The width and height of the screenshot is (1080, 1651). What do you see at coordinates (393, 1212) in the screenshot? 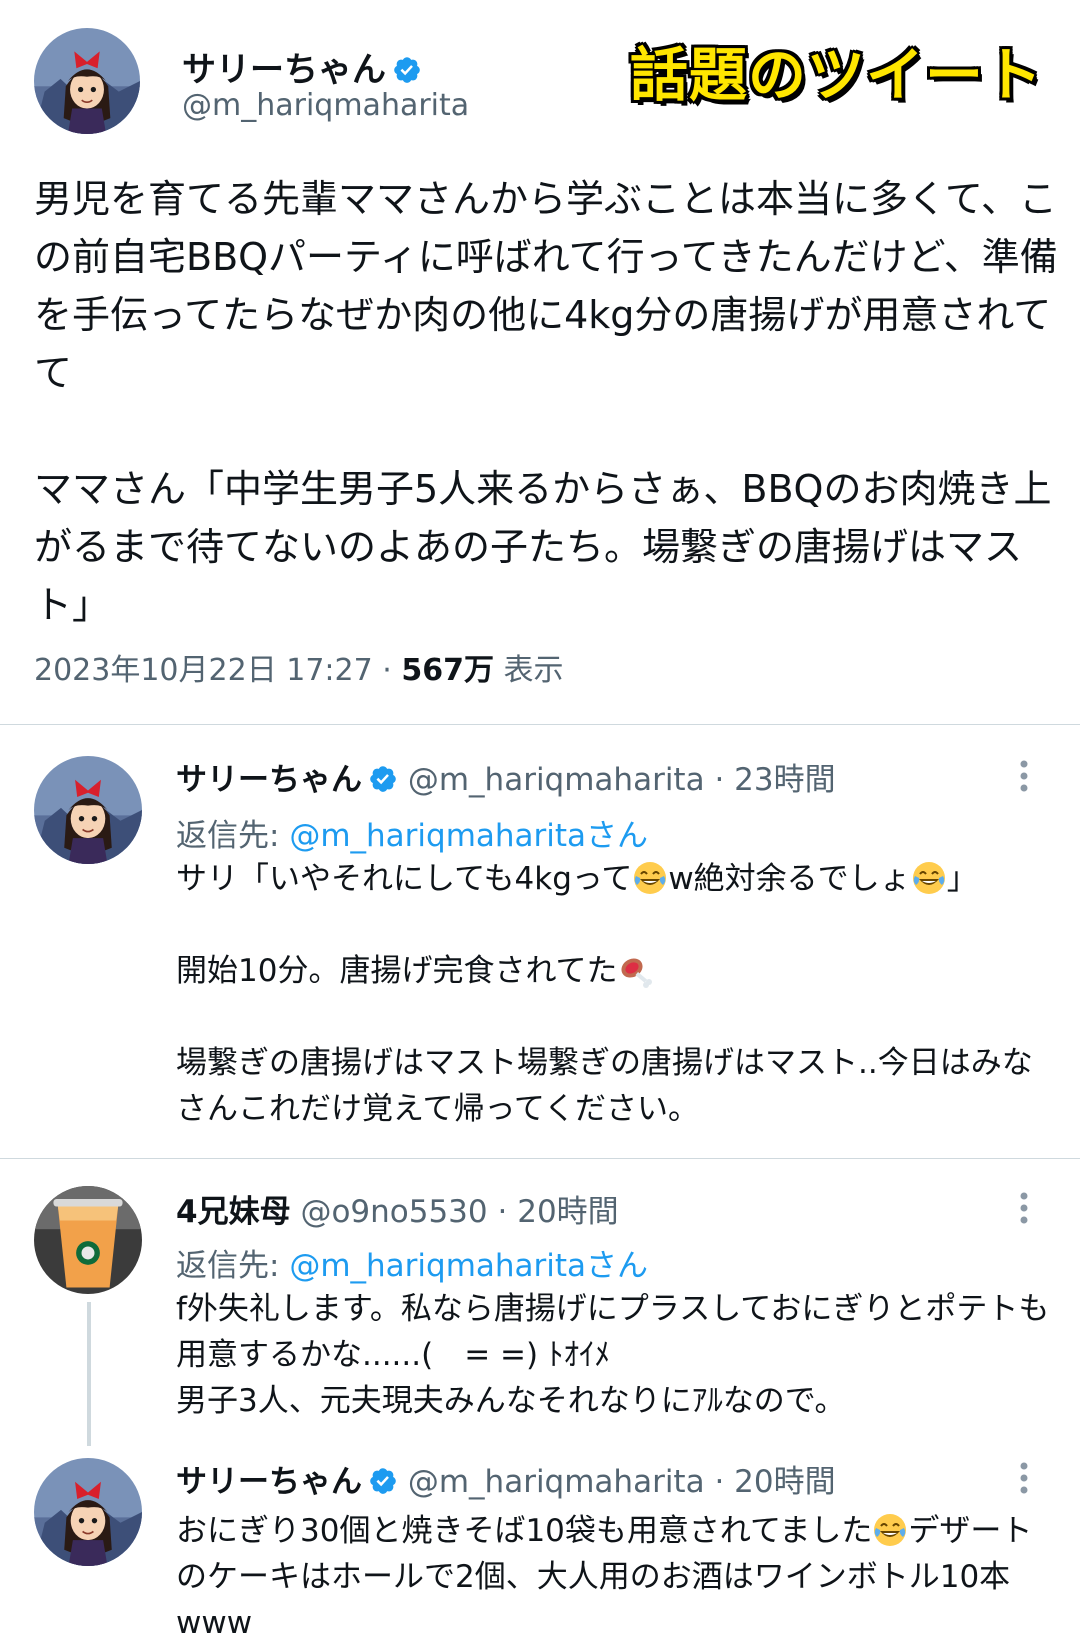
I see `reply-2-author-handle: @o9no5530` at bounding box center [393, 1212].